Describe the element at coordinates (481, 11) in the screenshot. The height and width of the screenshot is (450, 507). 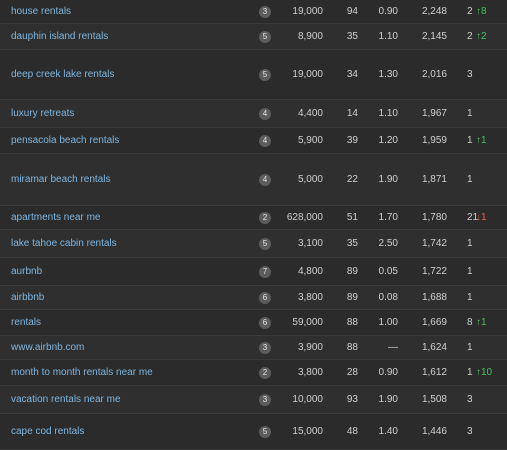
I see `position-change-cell: ↑8` at that location.